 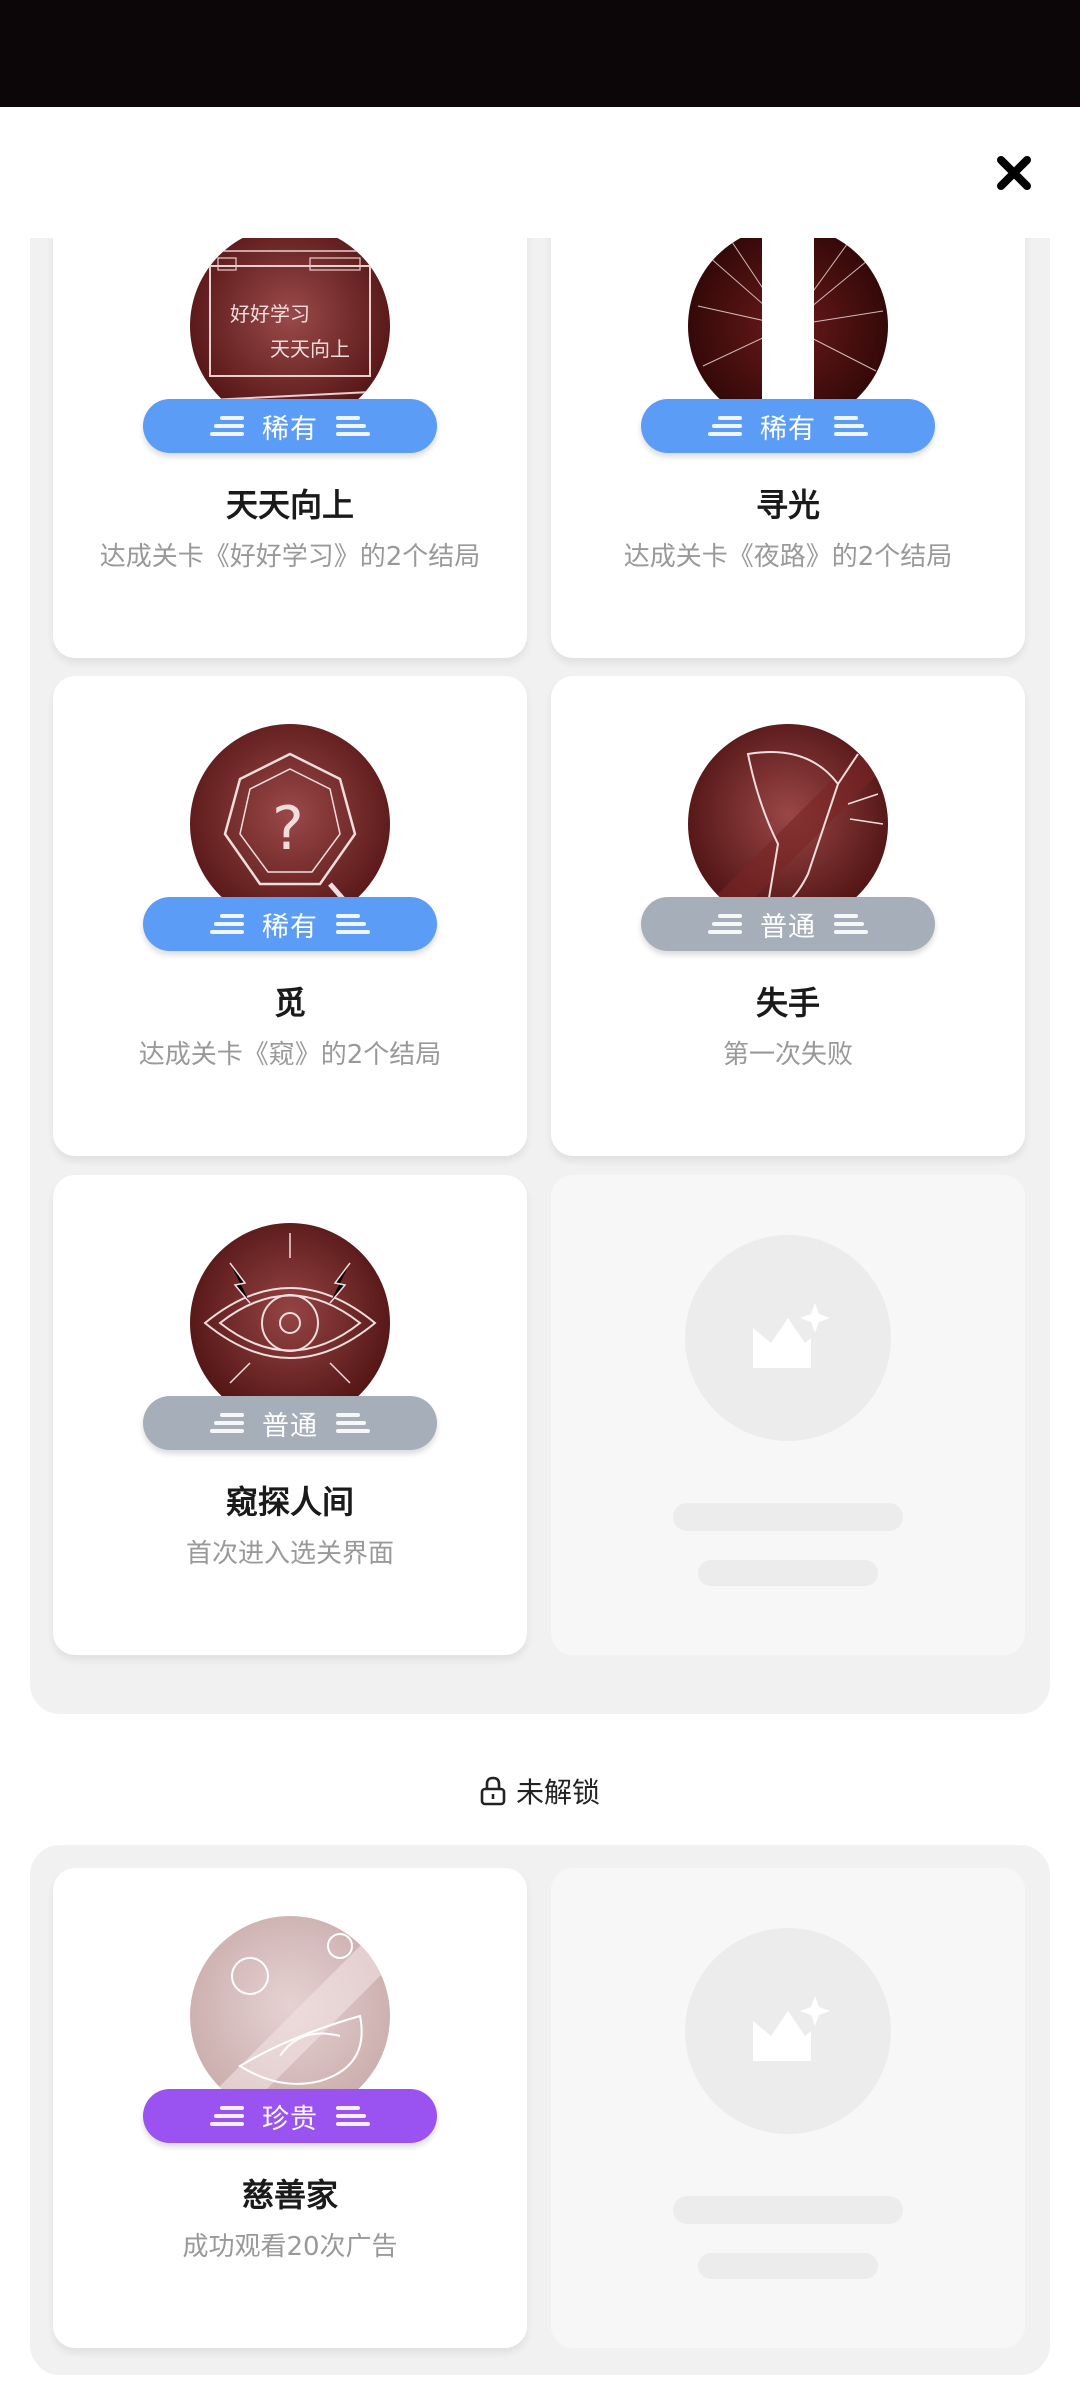 What do you see at coordinates (290, 1323) in the screenshot?
I see `badge-image-eye` at bounding box center [290, 1323].